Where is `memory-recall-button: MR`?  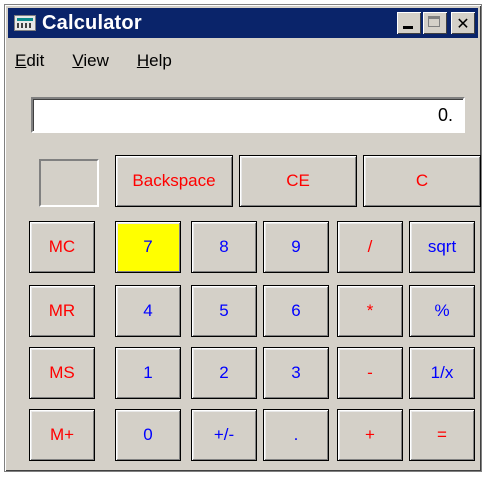
memory-recall-button: MR is located at coordinates (62, 311).